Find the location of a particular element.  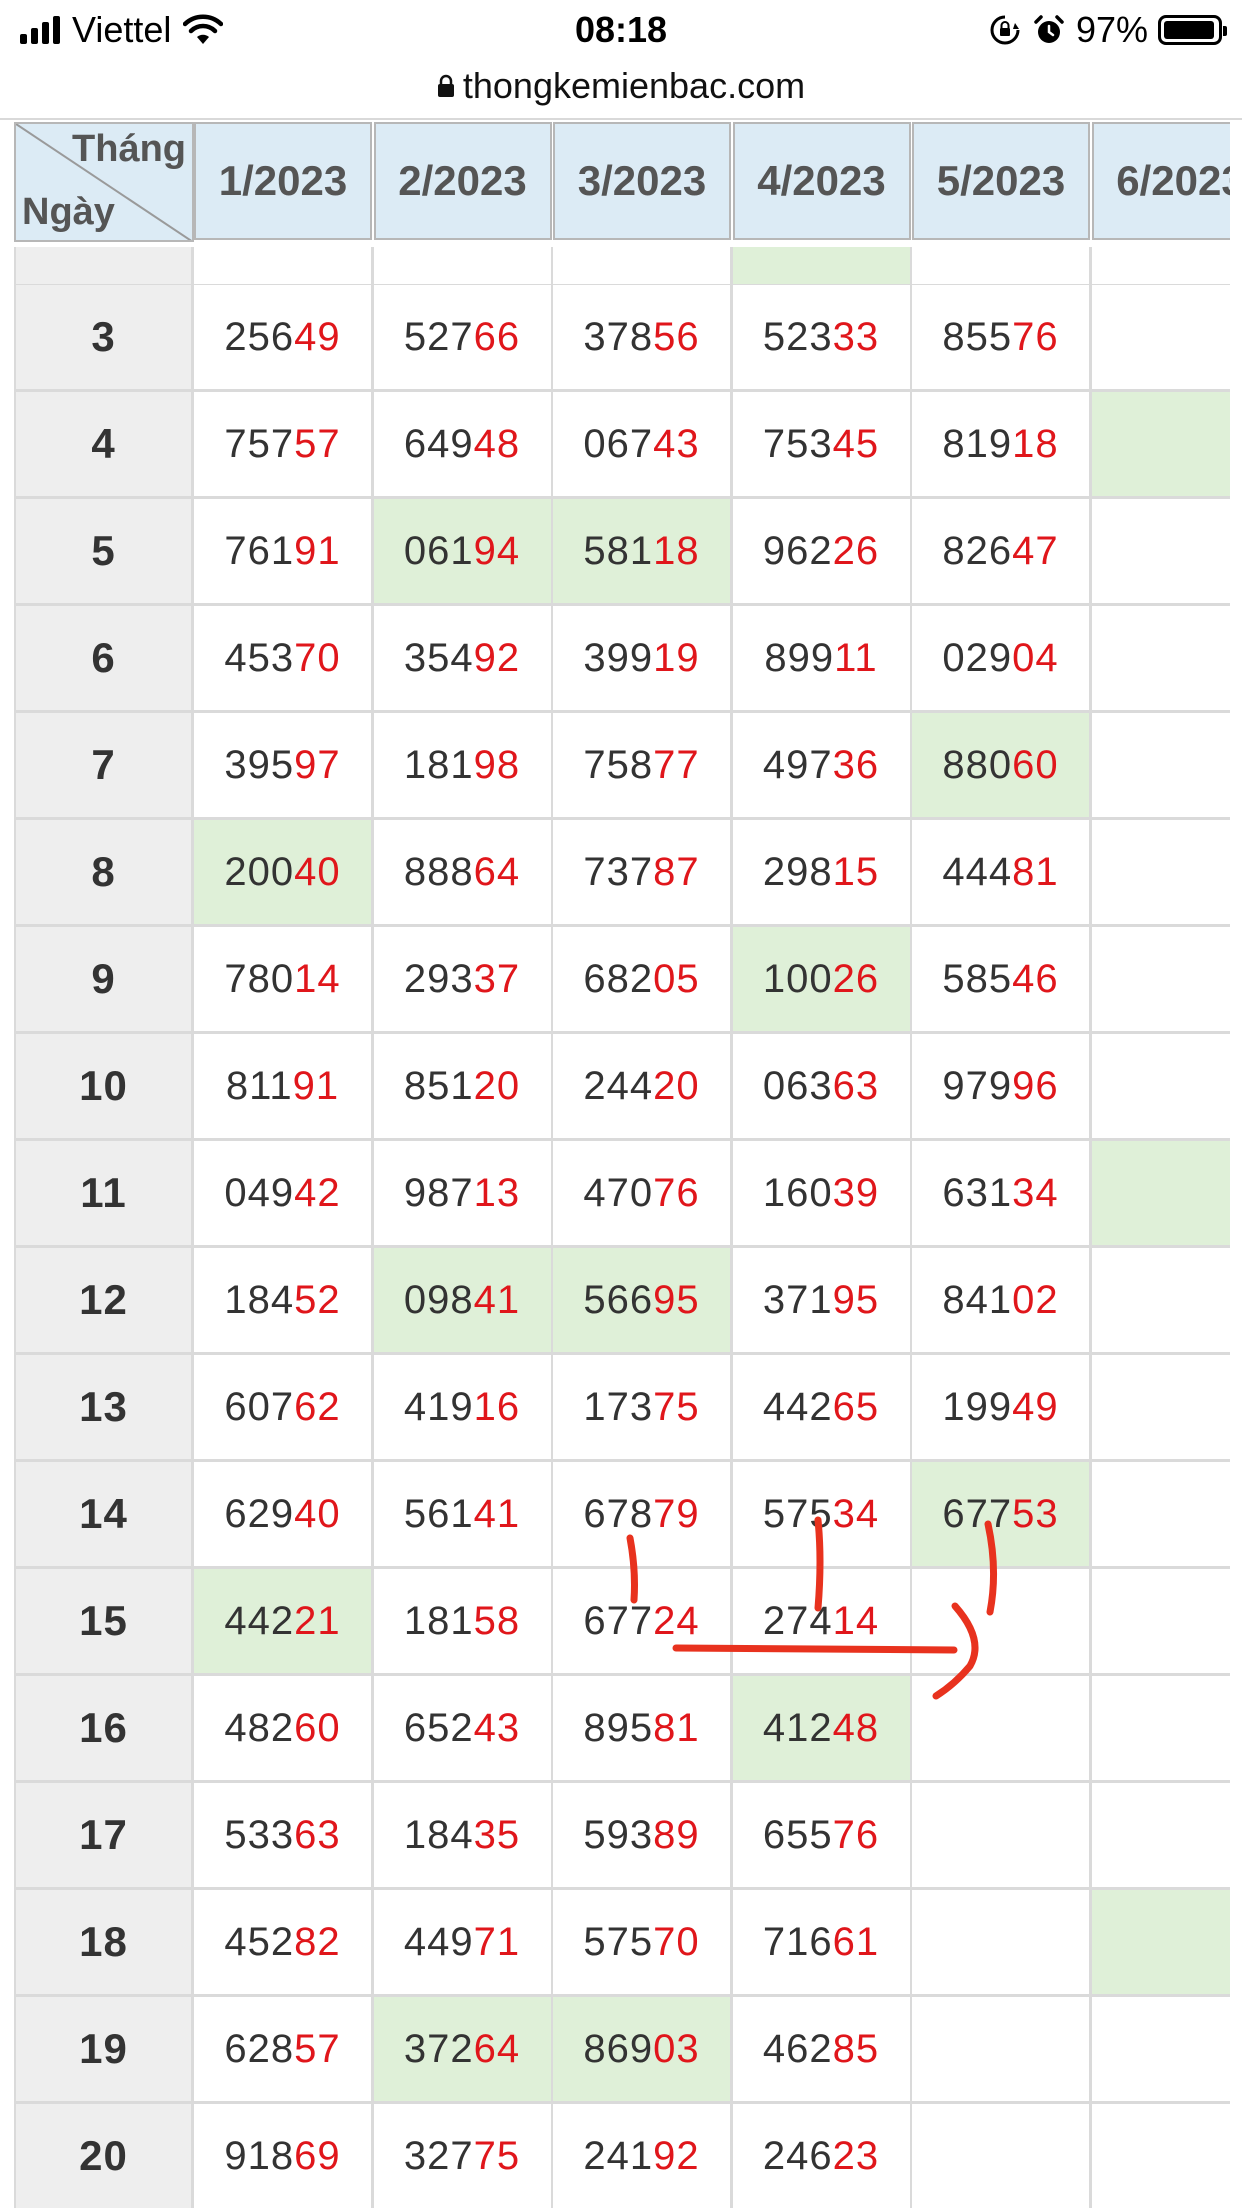

result-last-two: 33 is located at coordinates (856, 336).